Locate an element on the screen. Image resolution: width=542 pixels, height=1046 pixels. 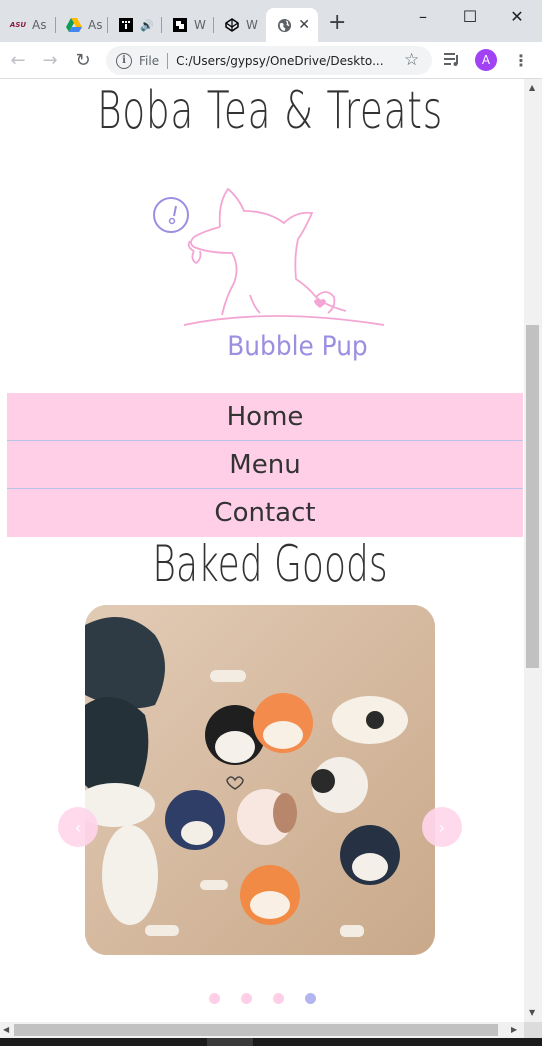
codepen-icon is located at coordinates (232, 25).